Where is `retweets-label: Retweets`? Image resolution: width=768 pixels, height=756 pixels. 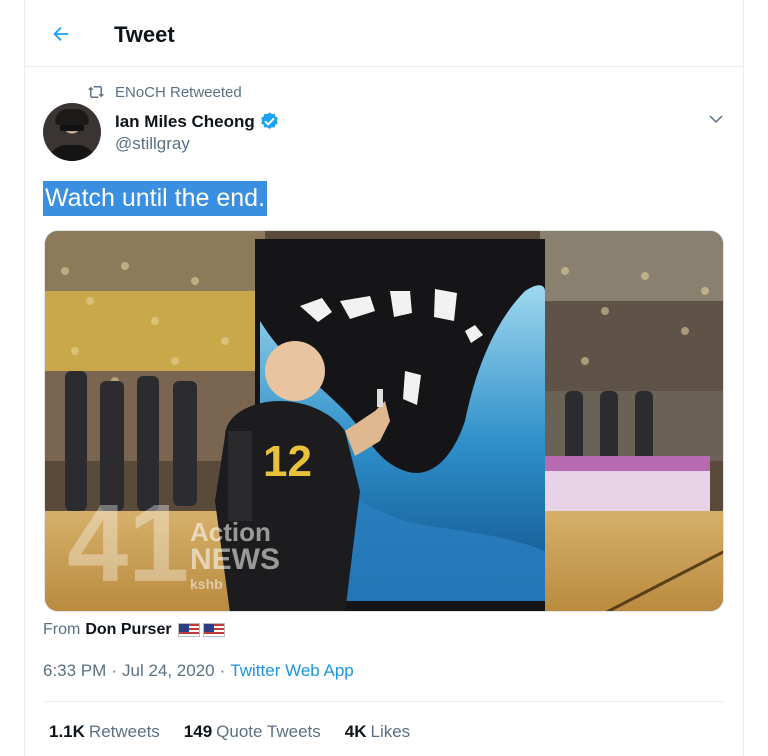
retweets-label: Retweets is located at coordinates (124, 731).